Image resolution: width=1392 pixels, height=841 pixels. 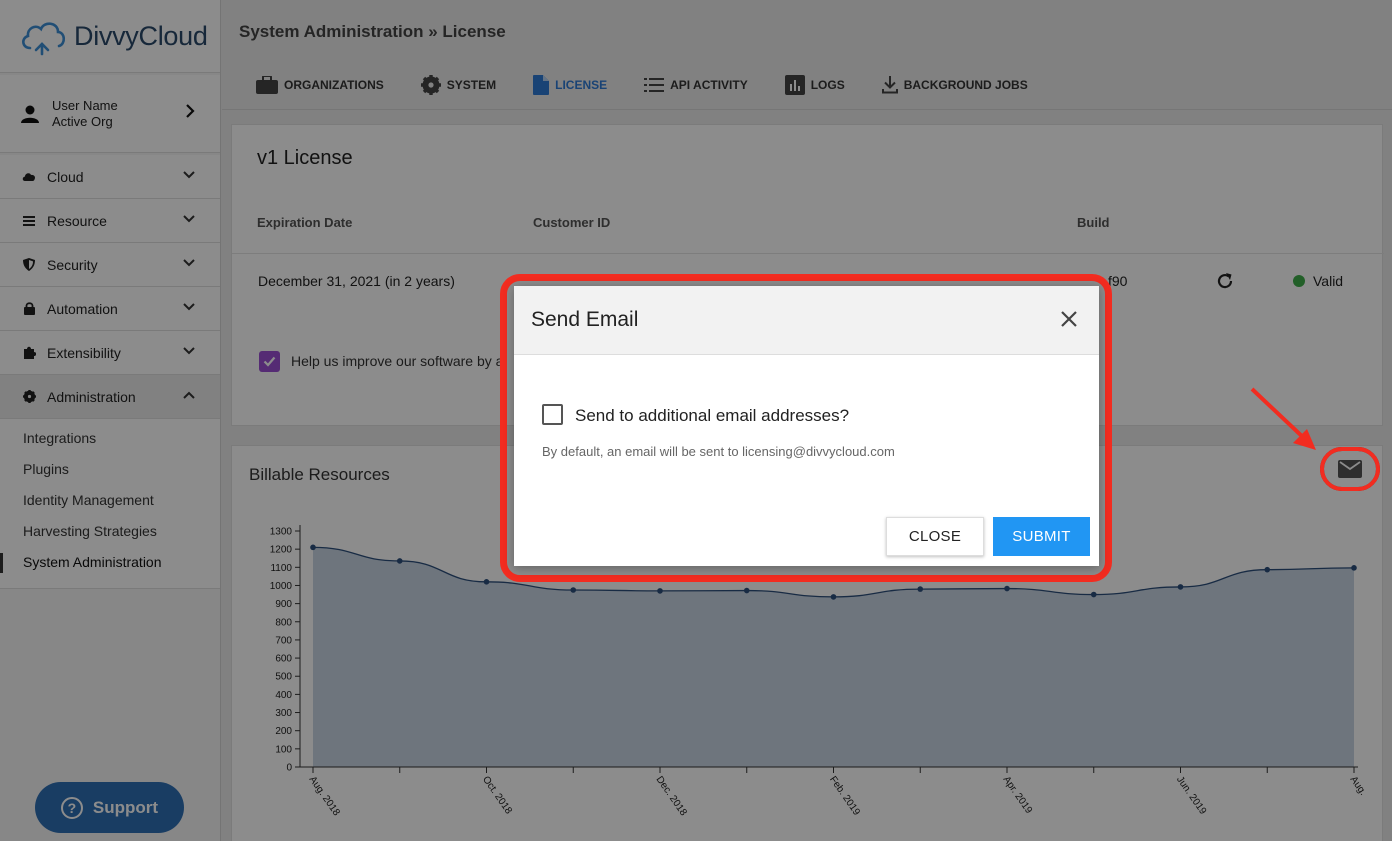 I want to click on submit-button: SUBMIT, so click(x=1041, y=536).